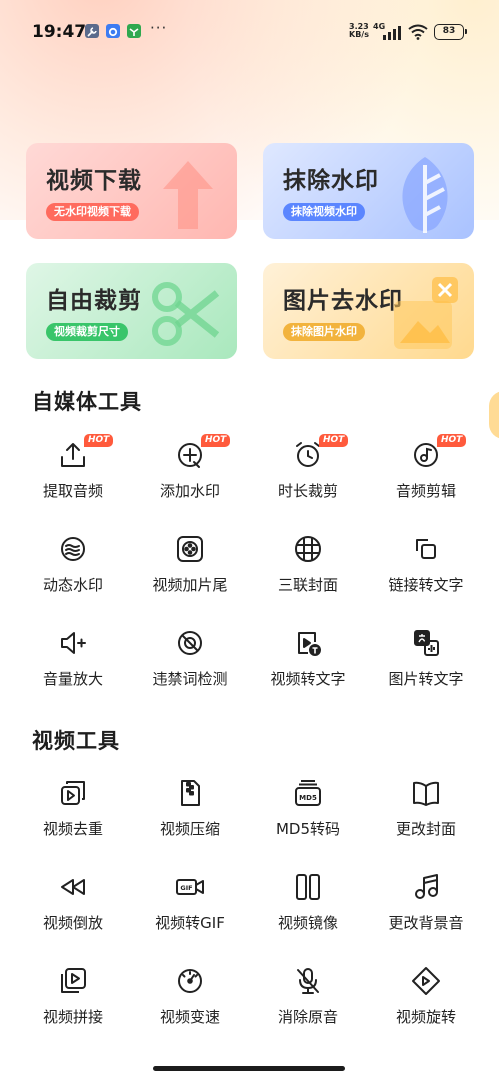 The image size is (499, 1080). What do you see at coordinates (73, 643) in the screenshot?
I see `volume-plus-icon` at bounding box center [73, 643].